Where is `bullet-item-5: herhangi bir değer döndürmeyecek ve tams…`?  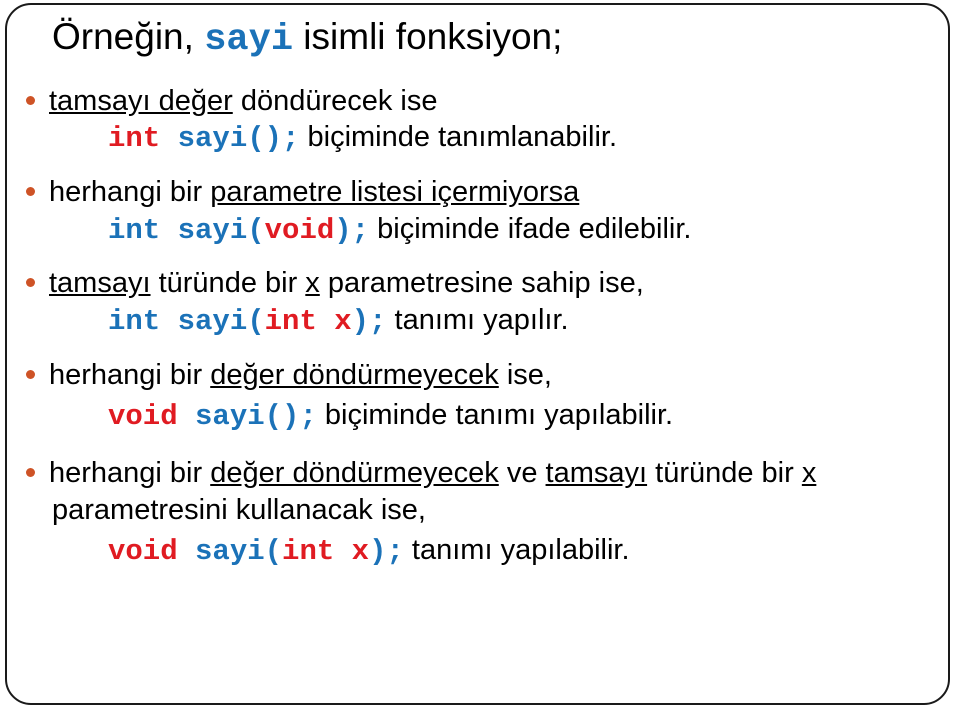 bullet-item-5: herhangi bir değer döndürmeyecek ve tams… is located at coordinates (421, 473).